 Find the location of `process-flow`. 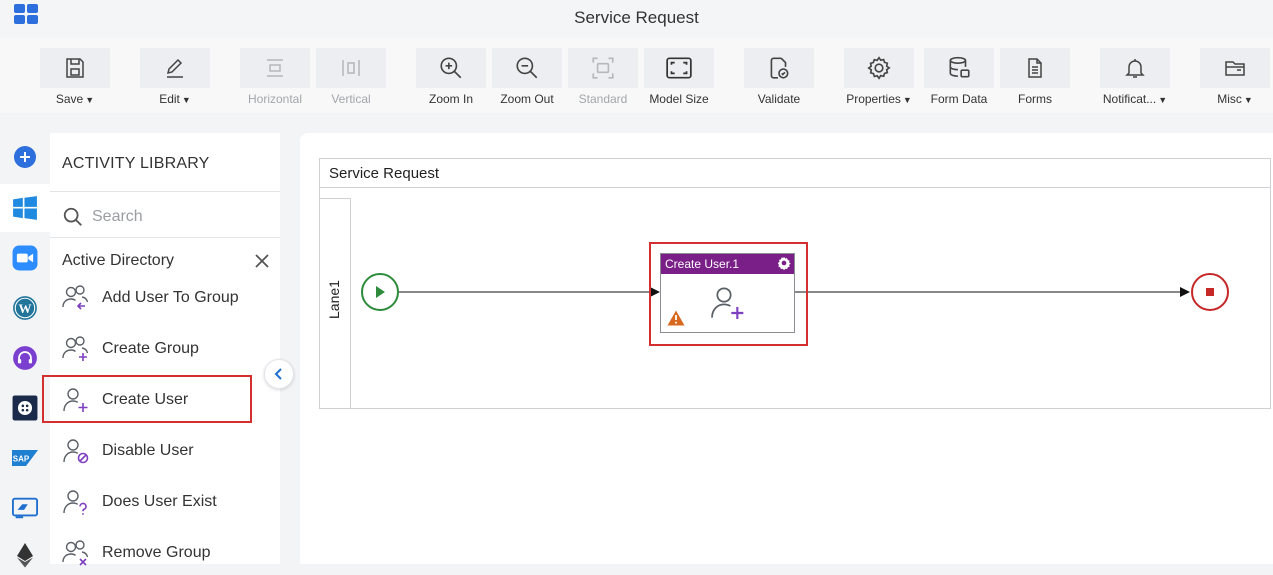

process-flow is located at coordinates (795, 292).